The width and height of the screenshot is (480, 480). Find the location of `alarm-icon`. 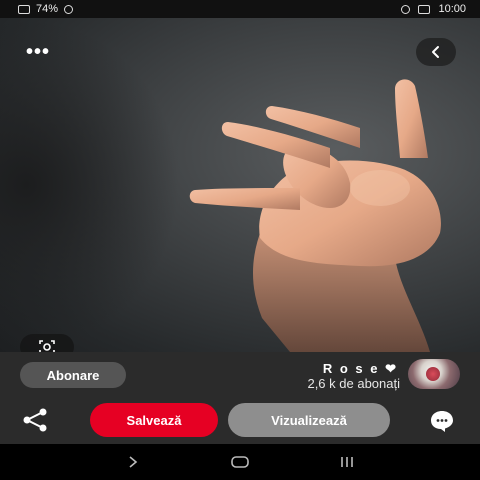

alarm-icon is located at coordinates (406, 9).